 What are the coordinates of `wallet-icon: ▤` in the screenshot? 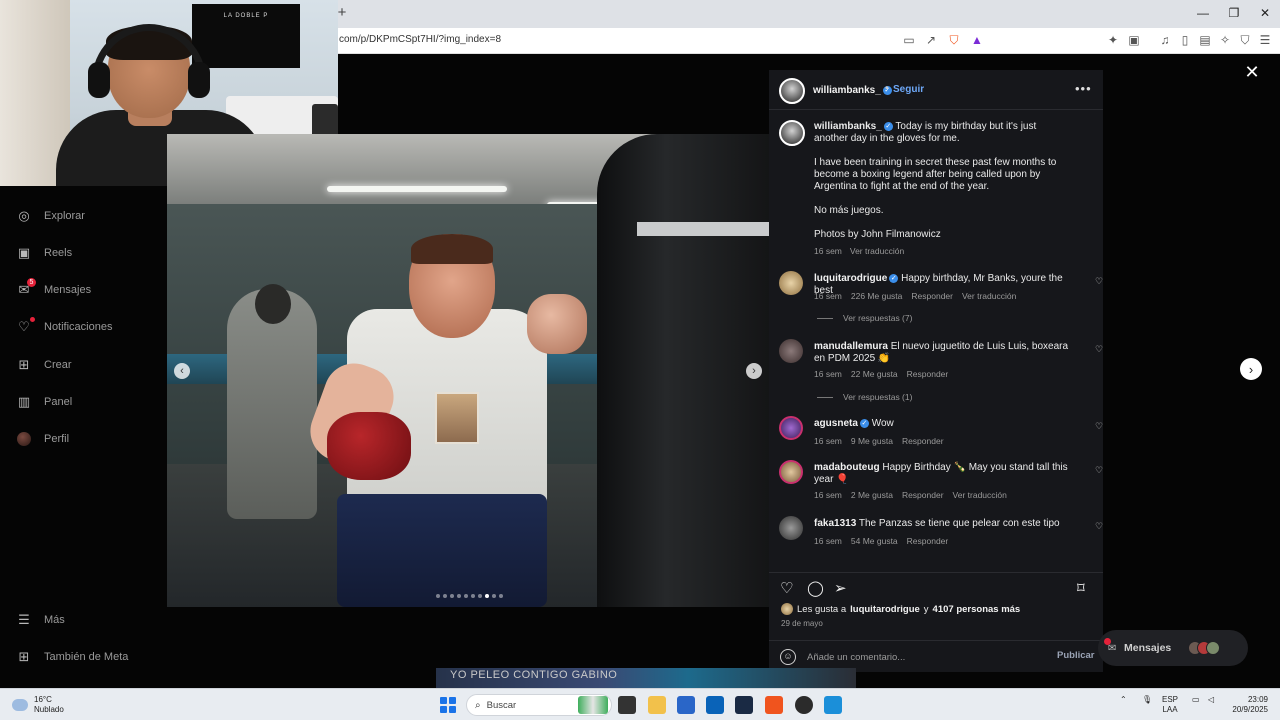 It's located at (1205, 40).